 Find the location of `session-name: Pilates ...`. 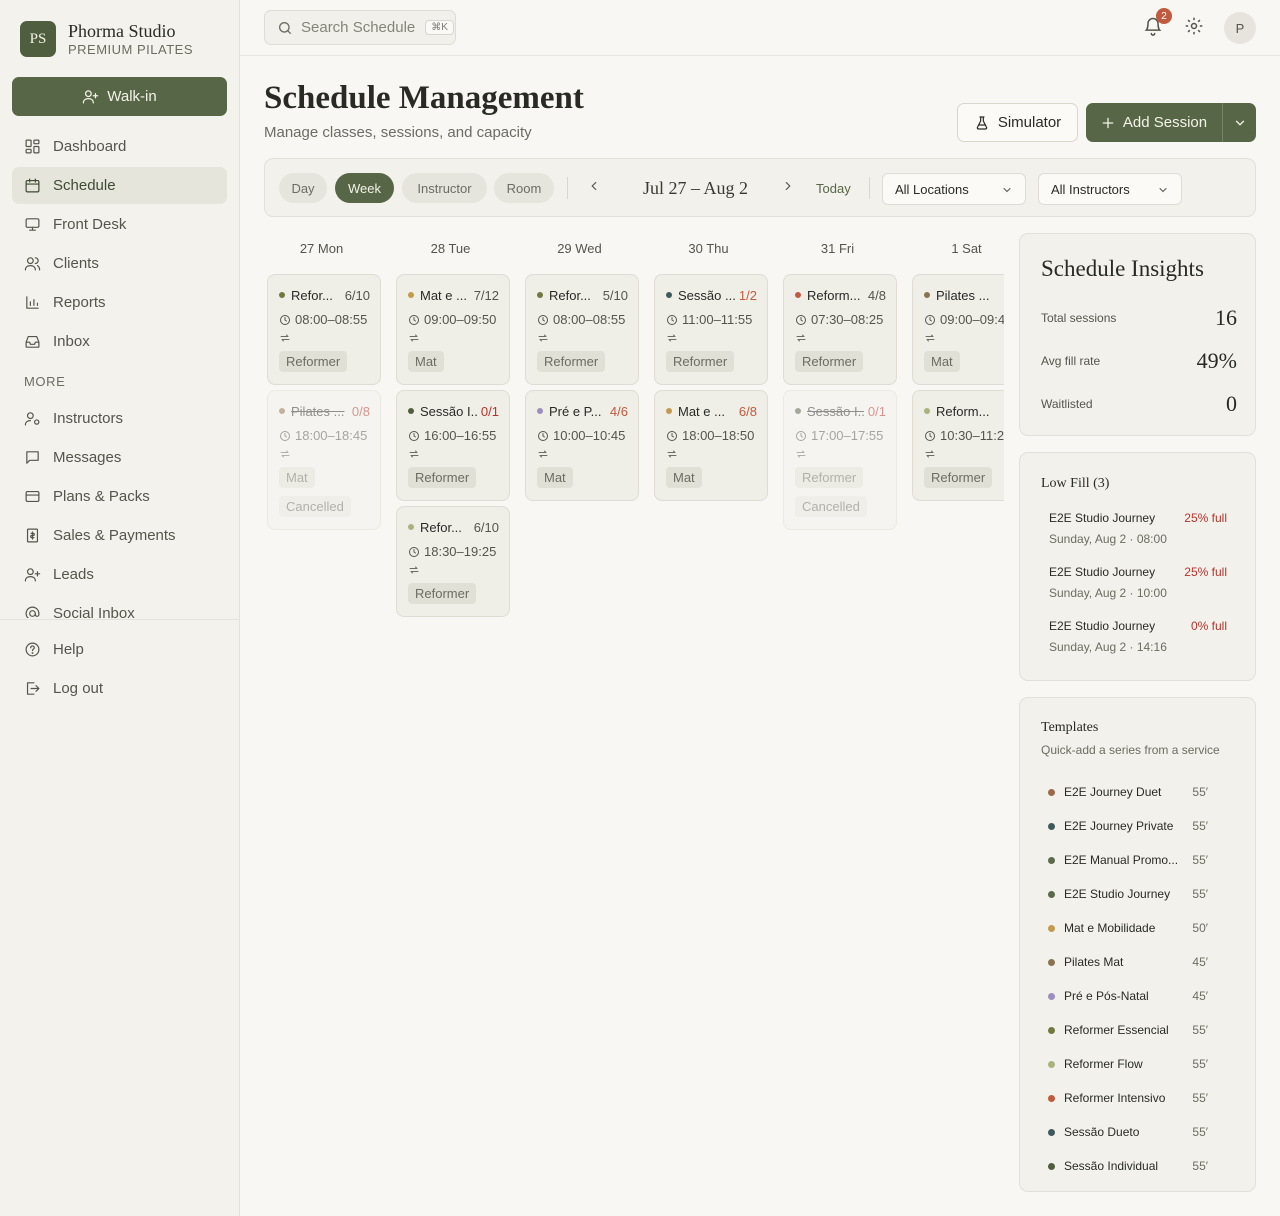

session-name: Pilates ... is located at coordinates (963, 295).